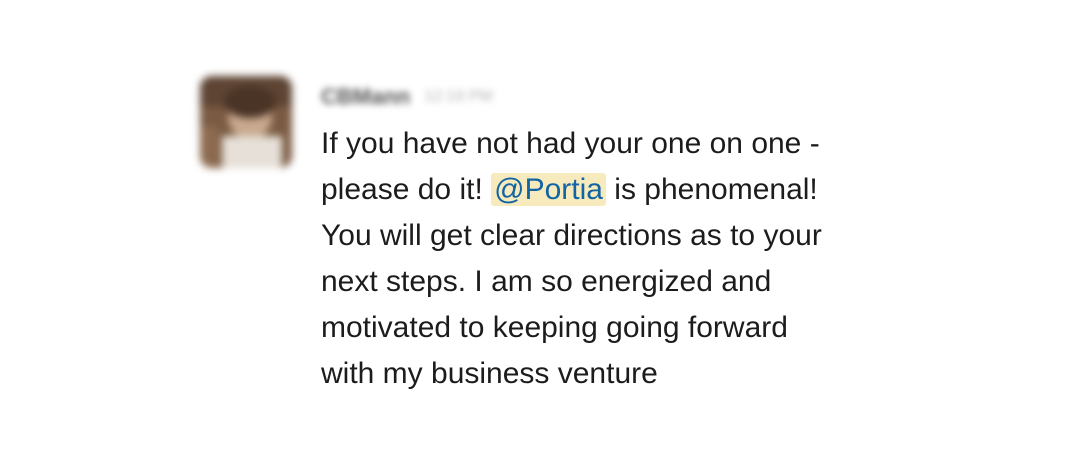 This screenshot has width=1080, height=452. I want to click on timestamp: 12:19 PM, so click(458, 97).